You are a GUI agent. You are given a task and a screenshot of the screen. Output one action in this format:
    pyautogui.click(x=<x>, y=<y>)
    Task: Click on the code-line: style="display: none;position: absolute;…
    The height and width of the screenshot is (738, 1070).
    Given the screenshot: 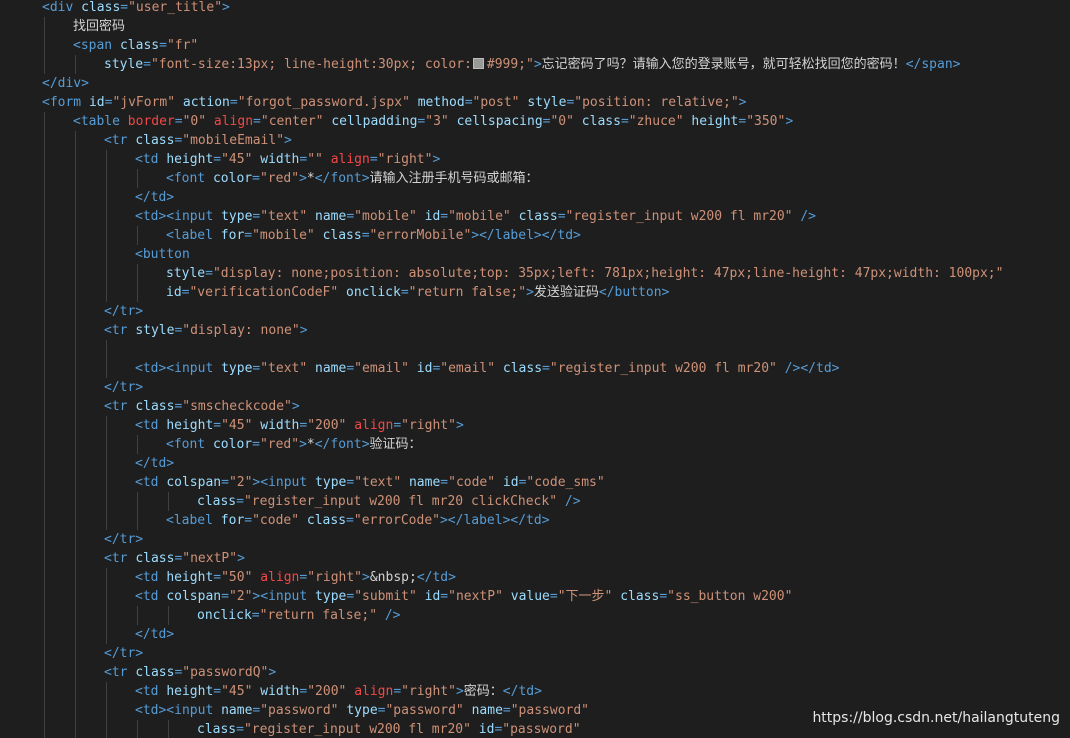 What is the action you would take?
    pyautogui.click(x=584, y=273)
    